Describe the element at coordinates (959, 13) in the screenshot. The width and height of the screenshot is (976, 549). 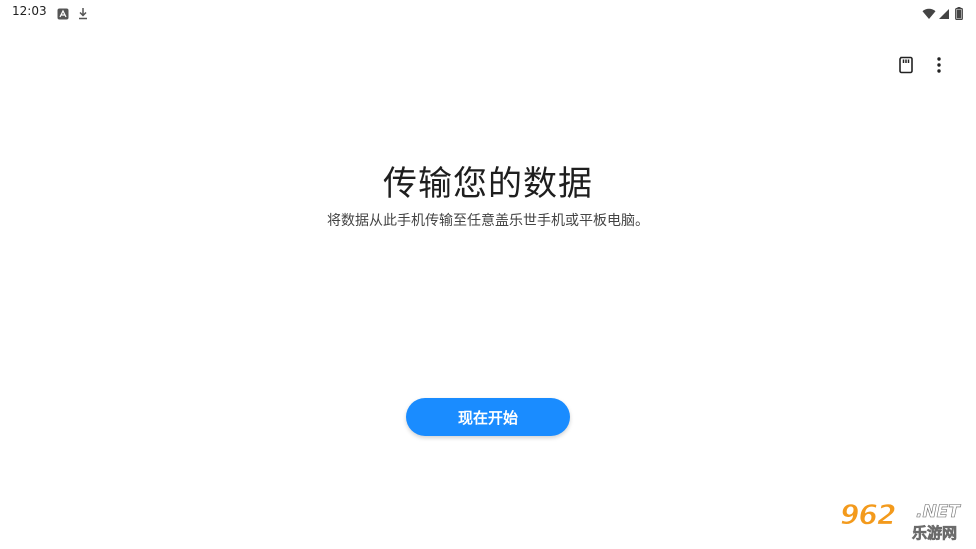
I see `battery-icon` at that location.